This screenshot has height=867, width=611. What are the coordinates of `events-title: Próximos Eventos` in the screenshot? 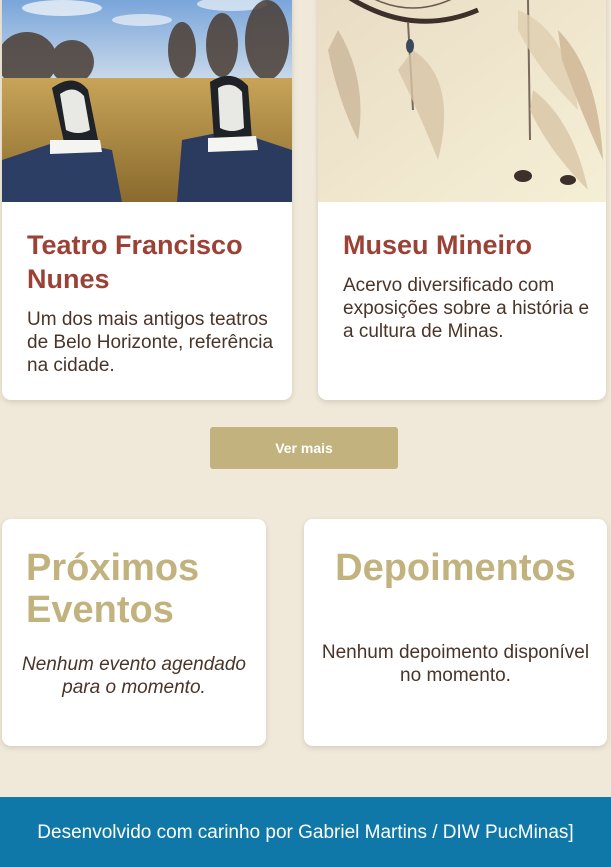 It's located at (113, 589).